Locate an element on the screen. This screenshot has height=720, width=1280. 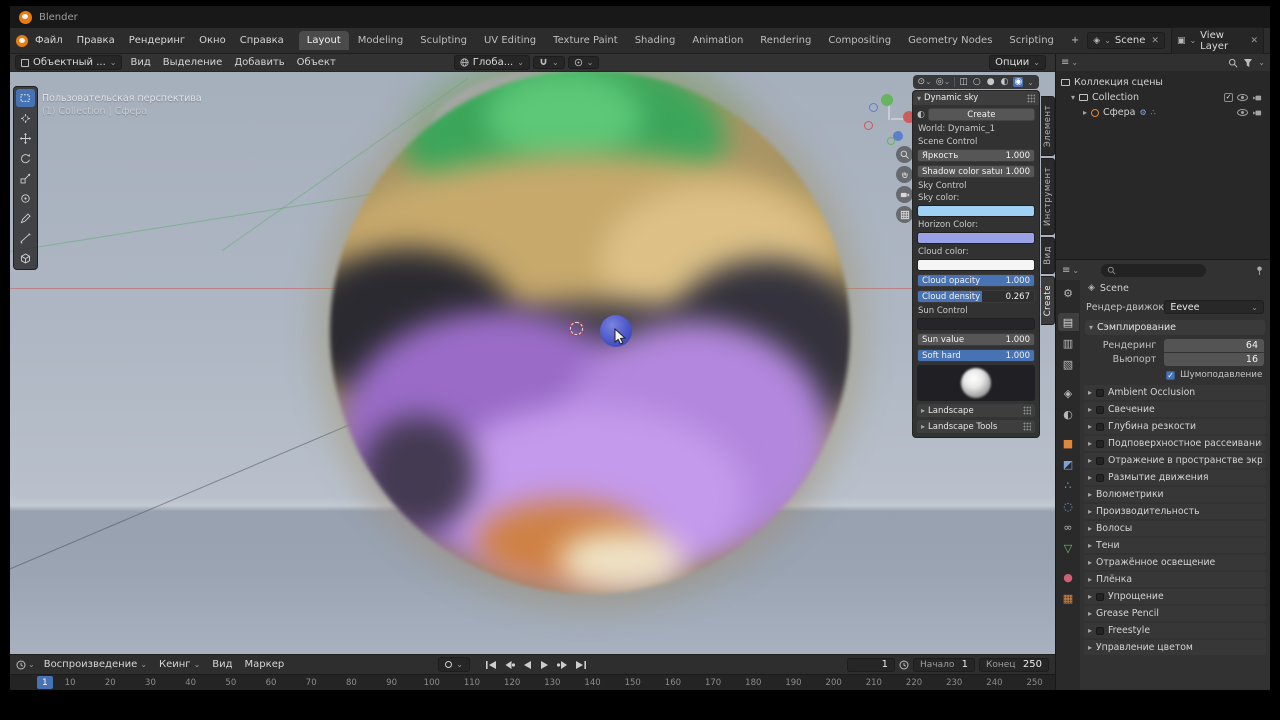
workspace-tab: Sculpting is located at coordinates (443, 40).